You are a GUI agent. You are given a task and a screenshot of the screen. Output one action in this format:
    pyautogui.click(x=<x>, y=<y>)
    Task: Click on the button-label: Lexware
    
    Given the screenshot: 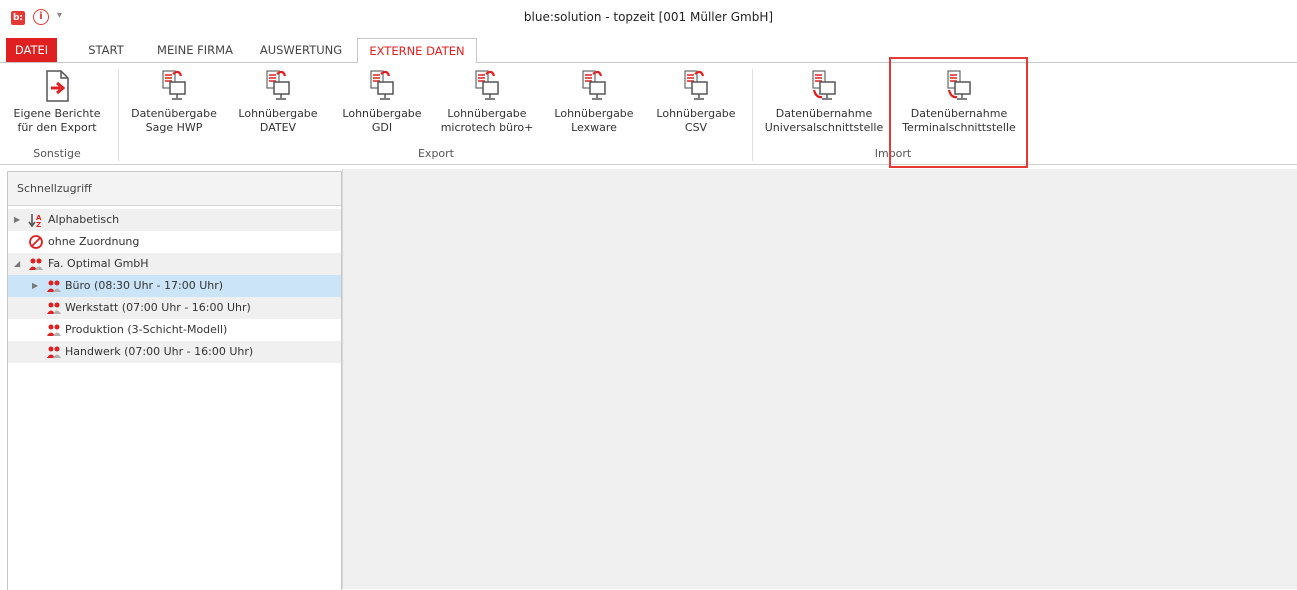 What is the action you would take?
    pyautogui.click(x=594, y=127)
    